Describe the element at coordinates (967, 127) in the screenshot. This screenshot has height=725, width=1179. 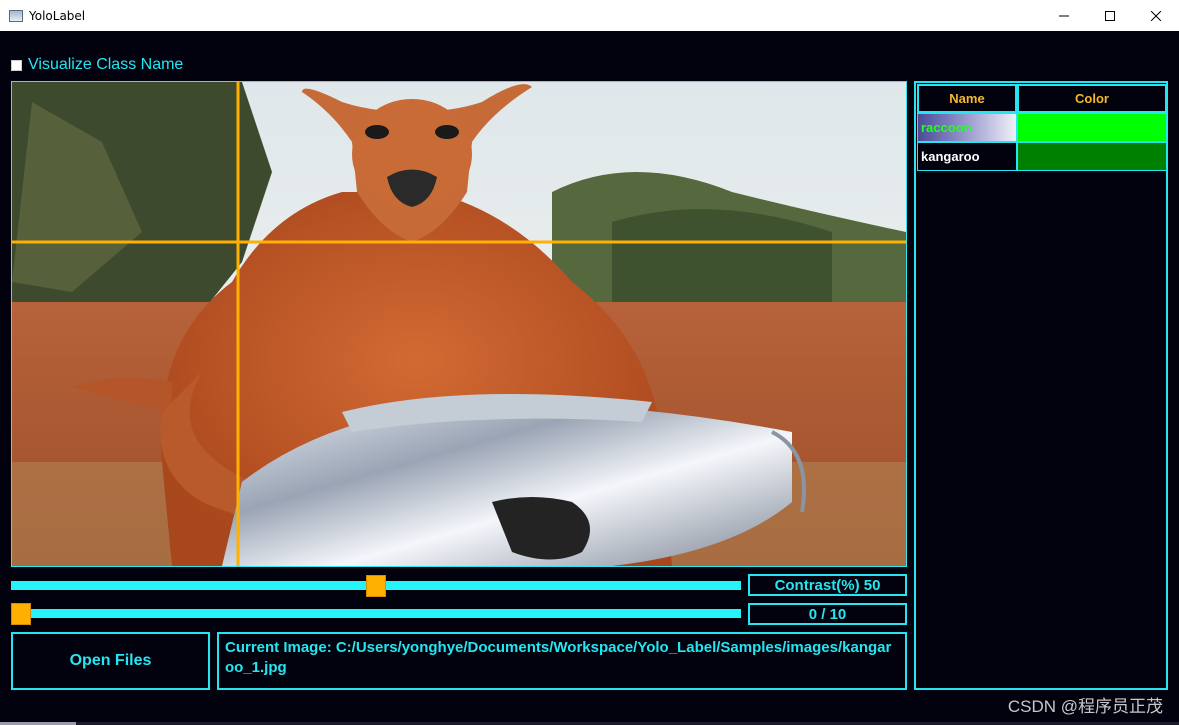
I see `class-name-cell: raccoon` at that location.